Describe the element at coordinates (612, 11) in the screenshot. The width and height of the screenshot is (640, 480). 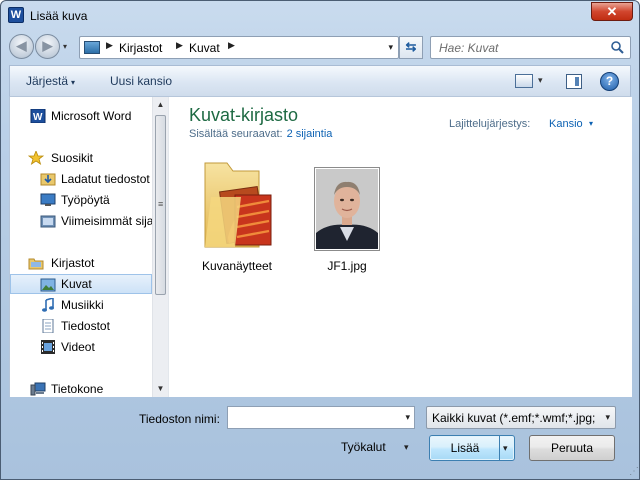
I see `close-button: ✕` at that location.